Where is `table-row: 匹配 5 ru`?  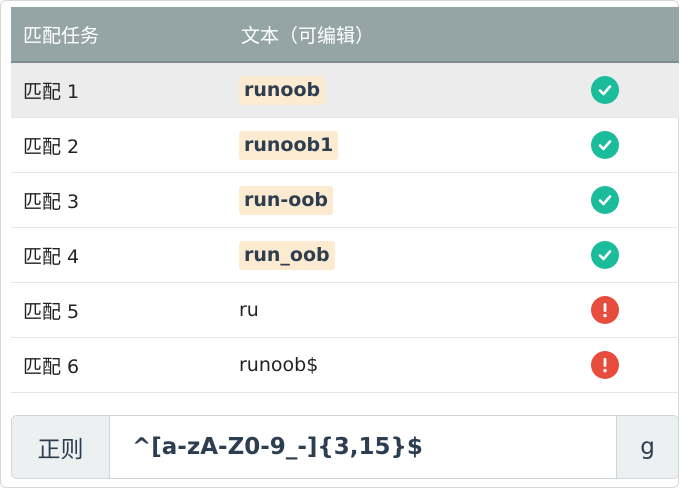
table-row: 匹配 5 ru is located at coordinates (345, 310).